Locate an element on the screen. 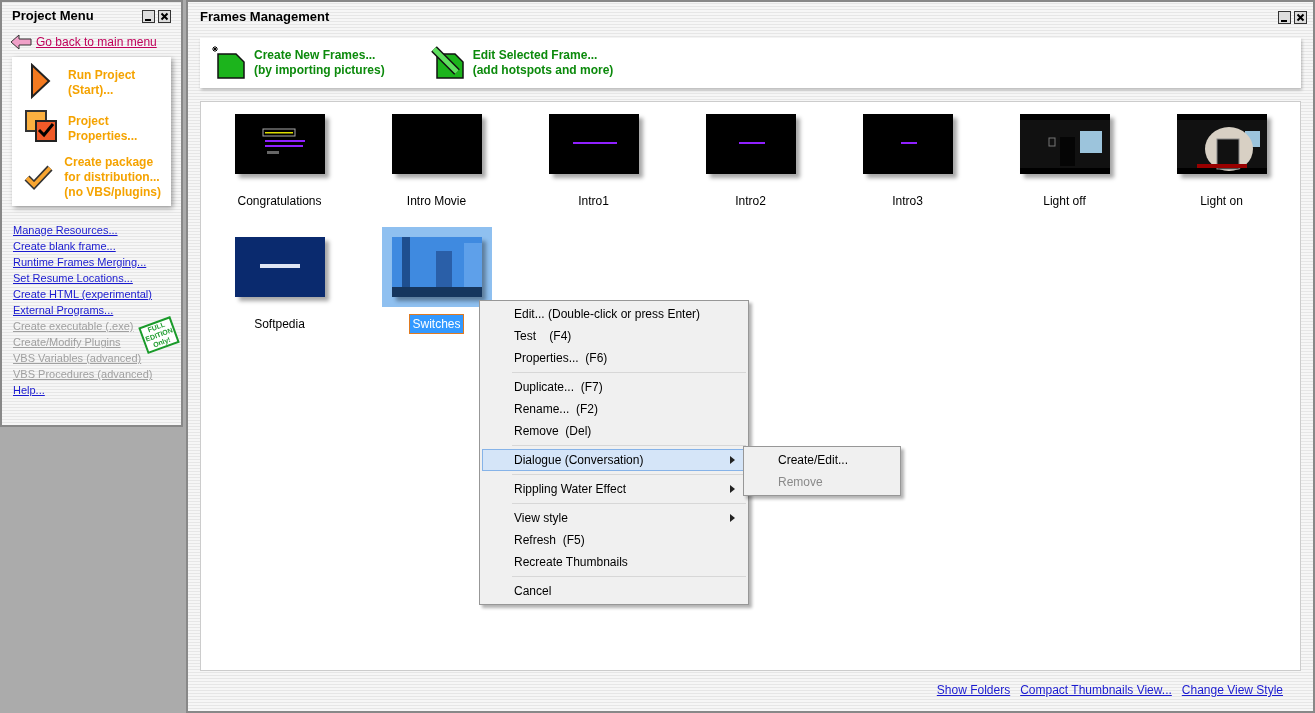 This screenshot has height=713, width=1315. menu-item: Edit... (Double-click or press Enter) is located at coordinates (614, 314).